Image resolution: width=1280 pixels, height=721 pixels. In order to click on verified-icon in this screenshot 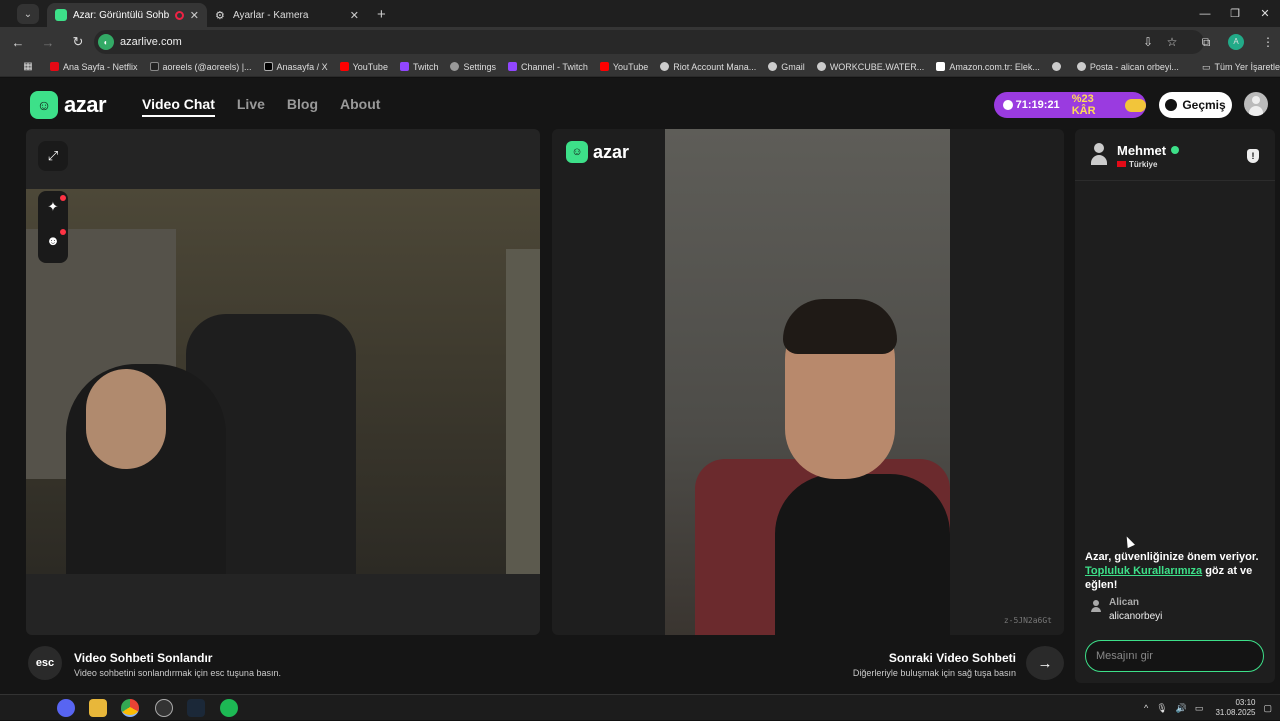, I will do `click(1175, 150)`.